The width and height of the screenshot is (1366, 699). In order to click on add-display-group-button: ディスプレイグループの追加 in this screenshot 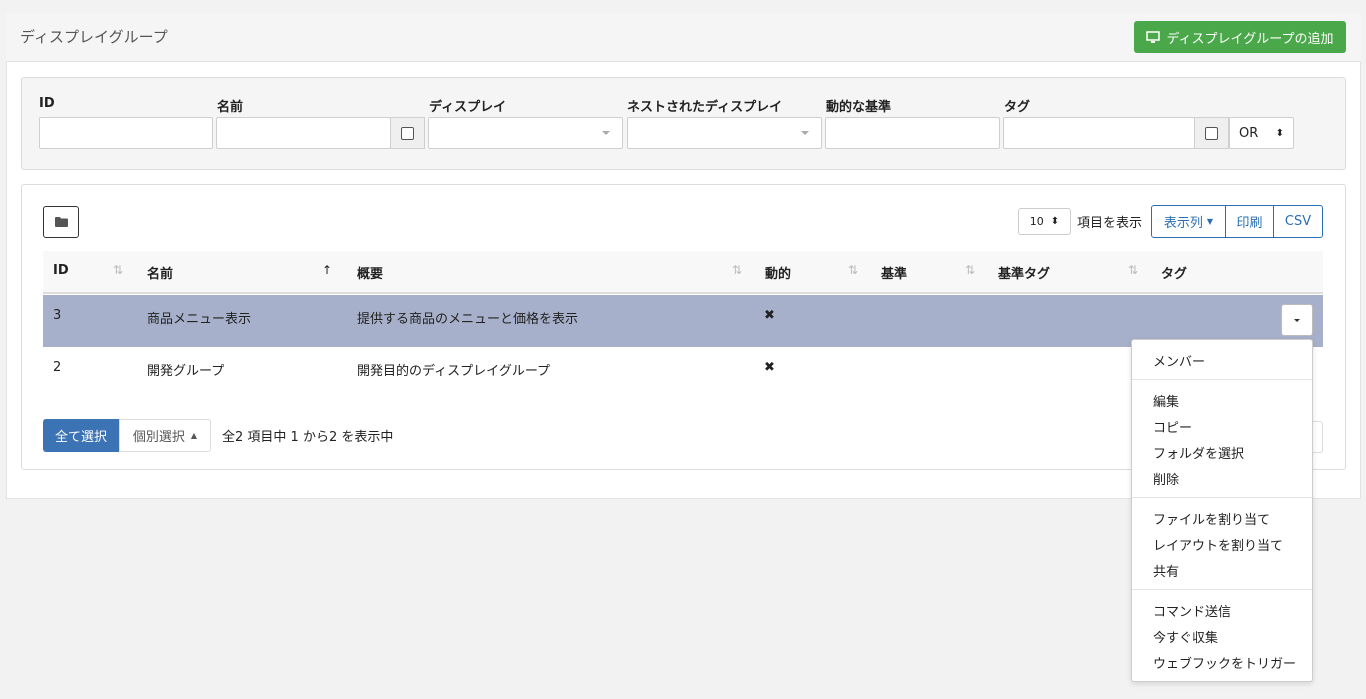, I will do `click(1240, 37)`.